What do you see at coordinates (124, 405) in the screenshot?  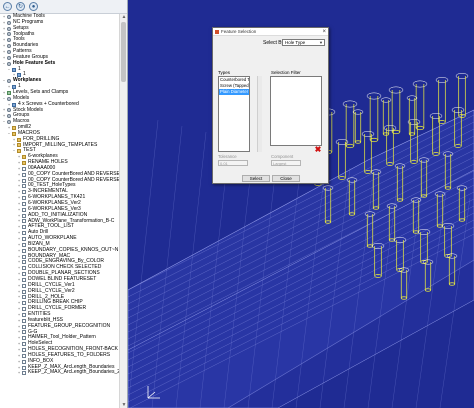 I see `scroll-down-icon: ▼` at bounding box center [124, 405].